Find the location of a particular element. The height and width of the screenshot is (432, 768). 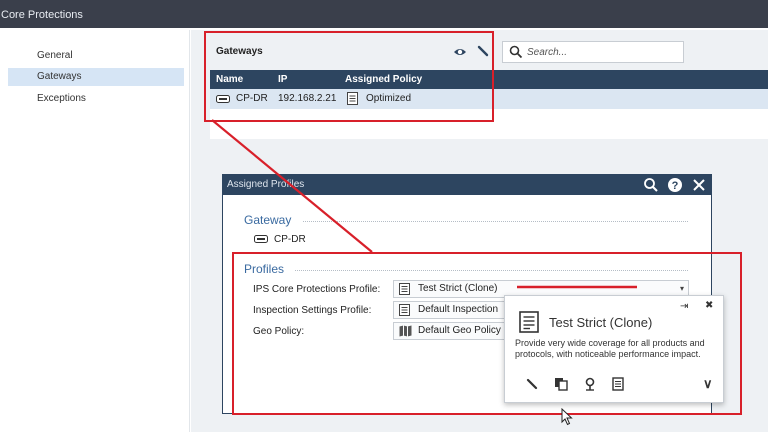

window-titlebar: Core Protections is located at coordinates (384, 14).